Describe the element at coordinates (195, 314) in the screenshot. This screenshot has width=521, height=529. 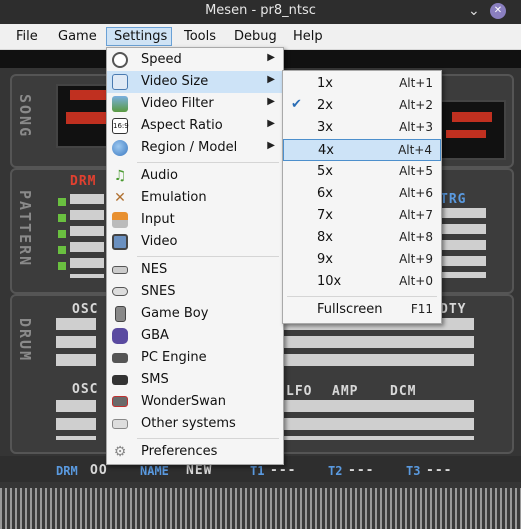
I see `menu-item-game-boy: Game Boy` at that location.